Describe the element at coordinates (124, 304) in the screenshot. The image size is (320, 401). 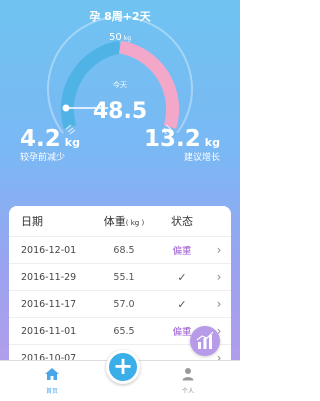
I see `row-weight: 57.0` at that location.